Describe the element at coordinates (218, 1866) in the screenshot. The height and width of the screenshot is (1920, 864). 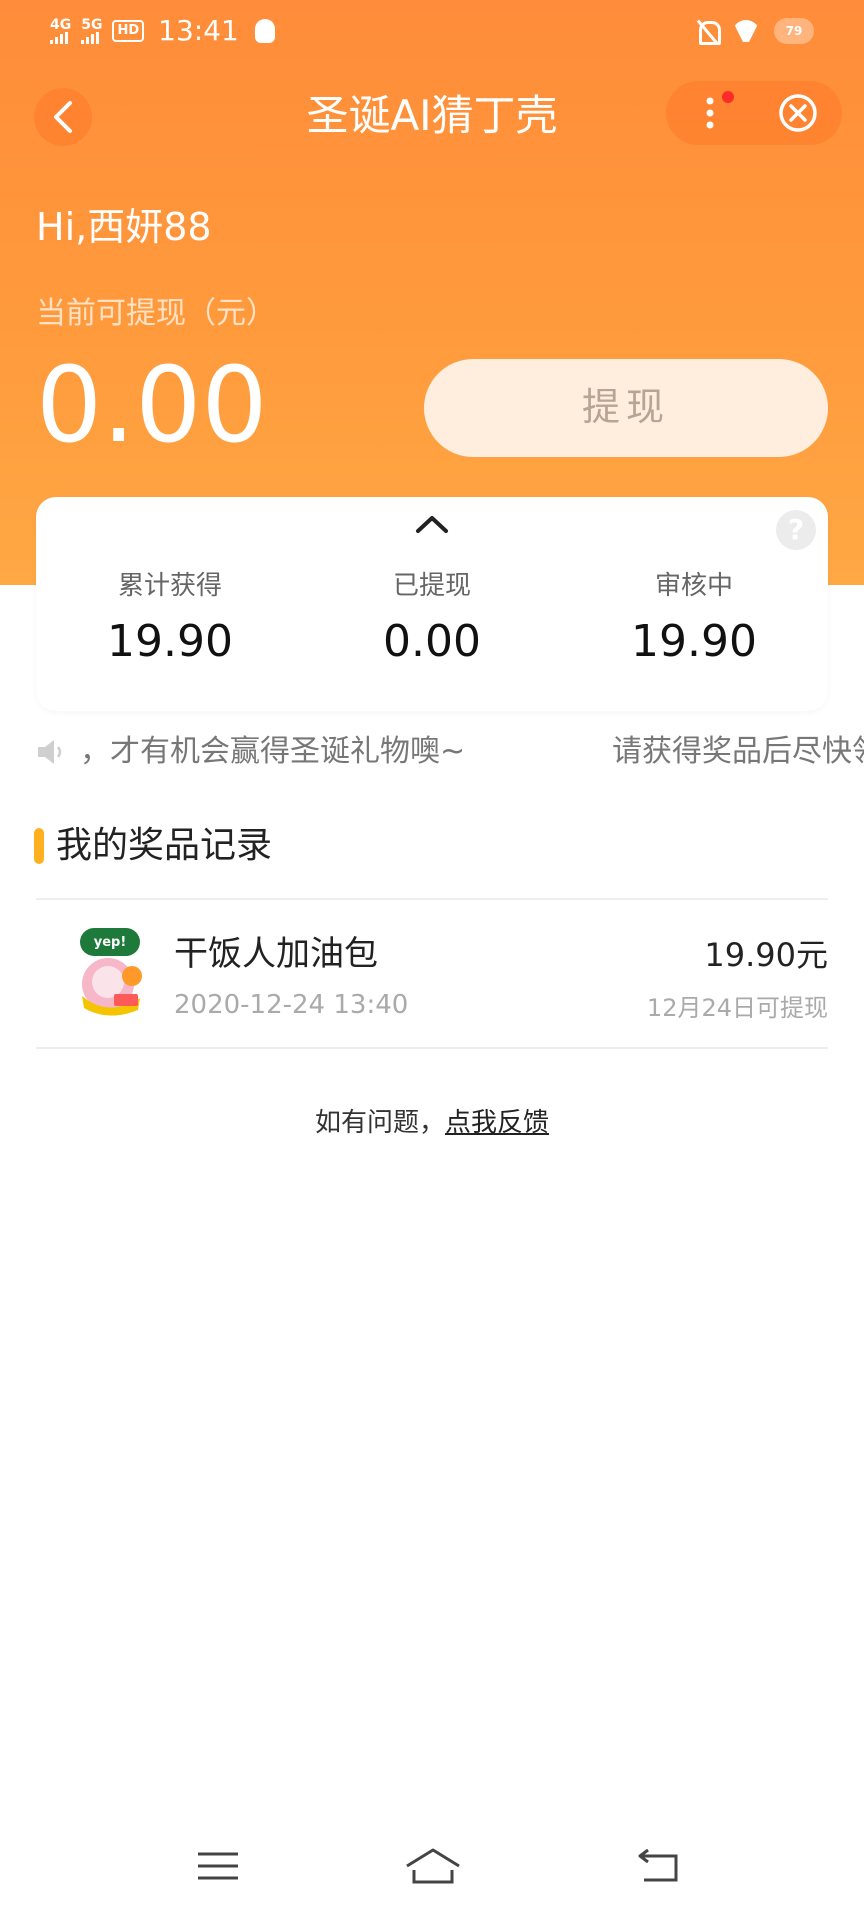
I see `menu-key-icon` at that location.